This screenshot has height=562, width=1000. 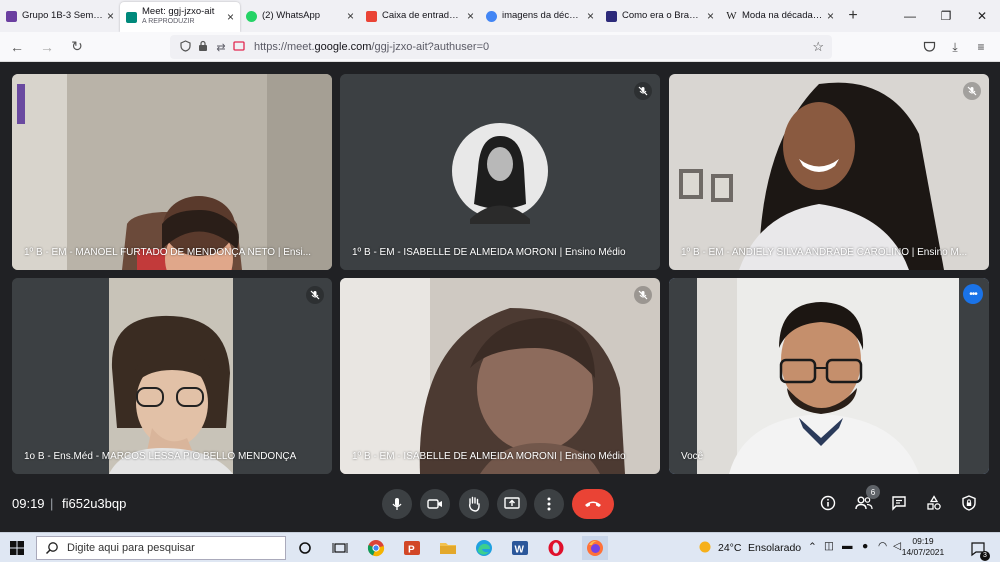 I want to click on back-arrow-icon: ←, so click(x=17, y=47).